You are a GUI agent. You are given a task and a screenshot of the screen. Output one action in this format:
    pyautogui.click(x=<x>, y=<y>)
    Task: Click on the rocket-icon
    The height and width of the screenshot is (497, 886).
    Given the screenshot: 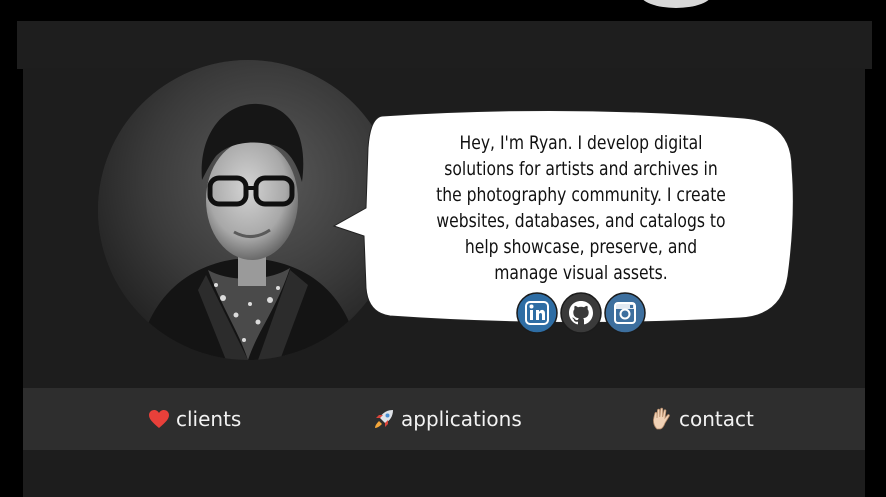 What is the action you would take?
    pyautogui.click(x=384, y=419)
    